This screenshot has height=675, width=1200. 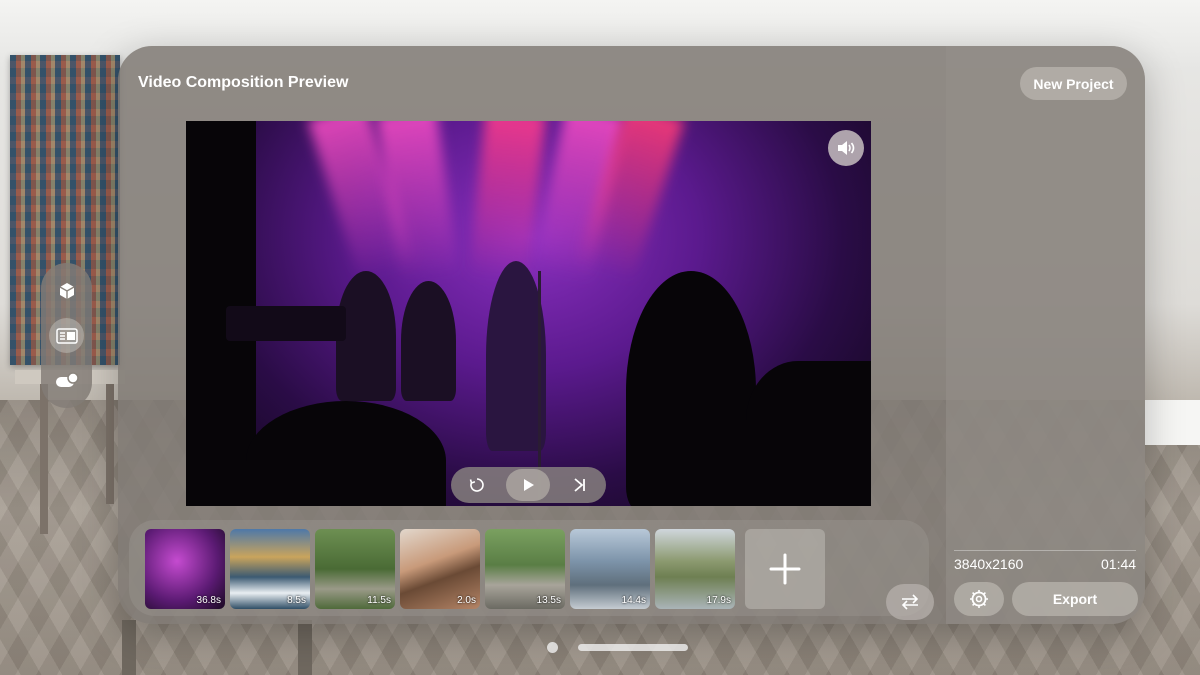 I want to click on speaker-icon, so click(x=846, y=148).